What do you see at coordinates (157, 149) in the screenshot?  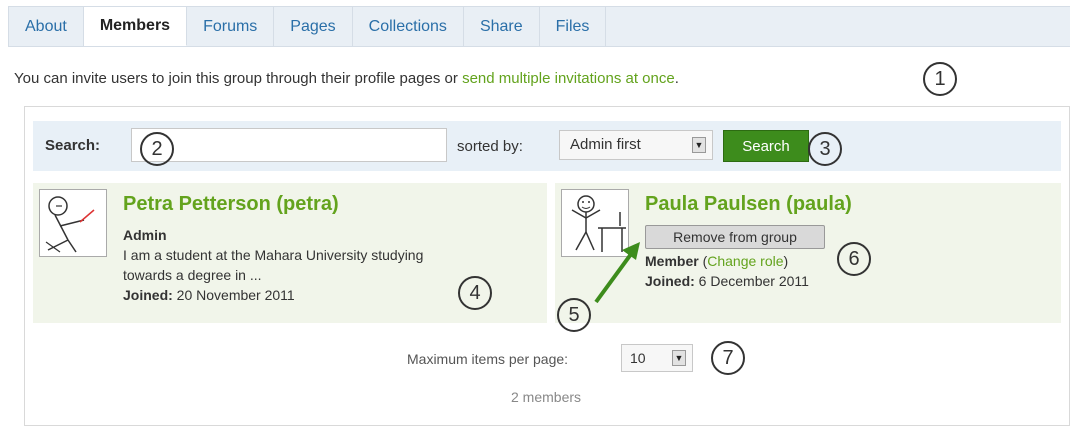 I see `callout-2: 2` at bounding box center [157, 149].